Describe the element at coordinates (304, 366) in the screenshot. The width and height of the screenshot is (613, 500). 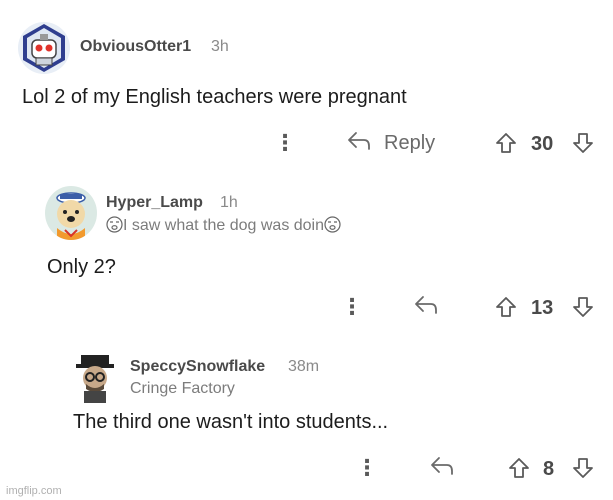
I see `timestamp: 38m` at that location.